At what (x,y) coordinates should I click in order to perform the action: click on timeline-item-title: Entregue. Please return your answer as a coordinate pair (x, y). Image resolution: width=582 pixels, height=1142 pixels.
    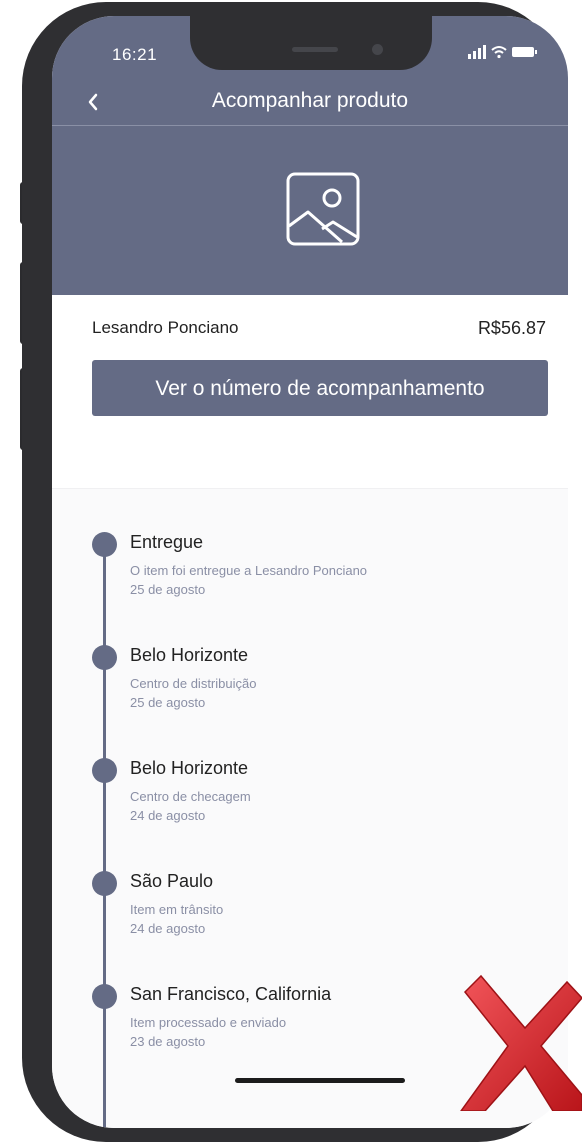
    Looking at the image, I should click on (167, 542).